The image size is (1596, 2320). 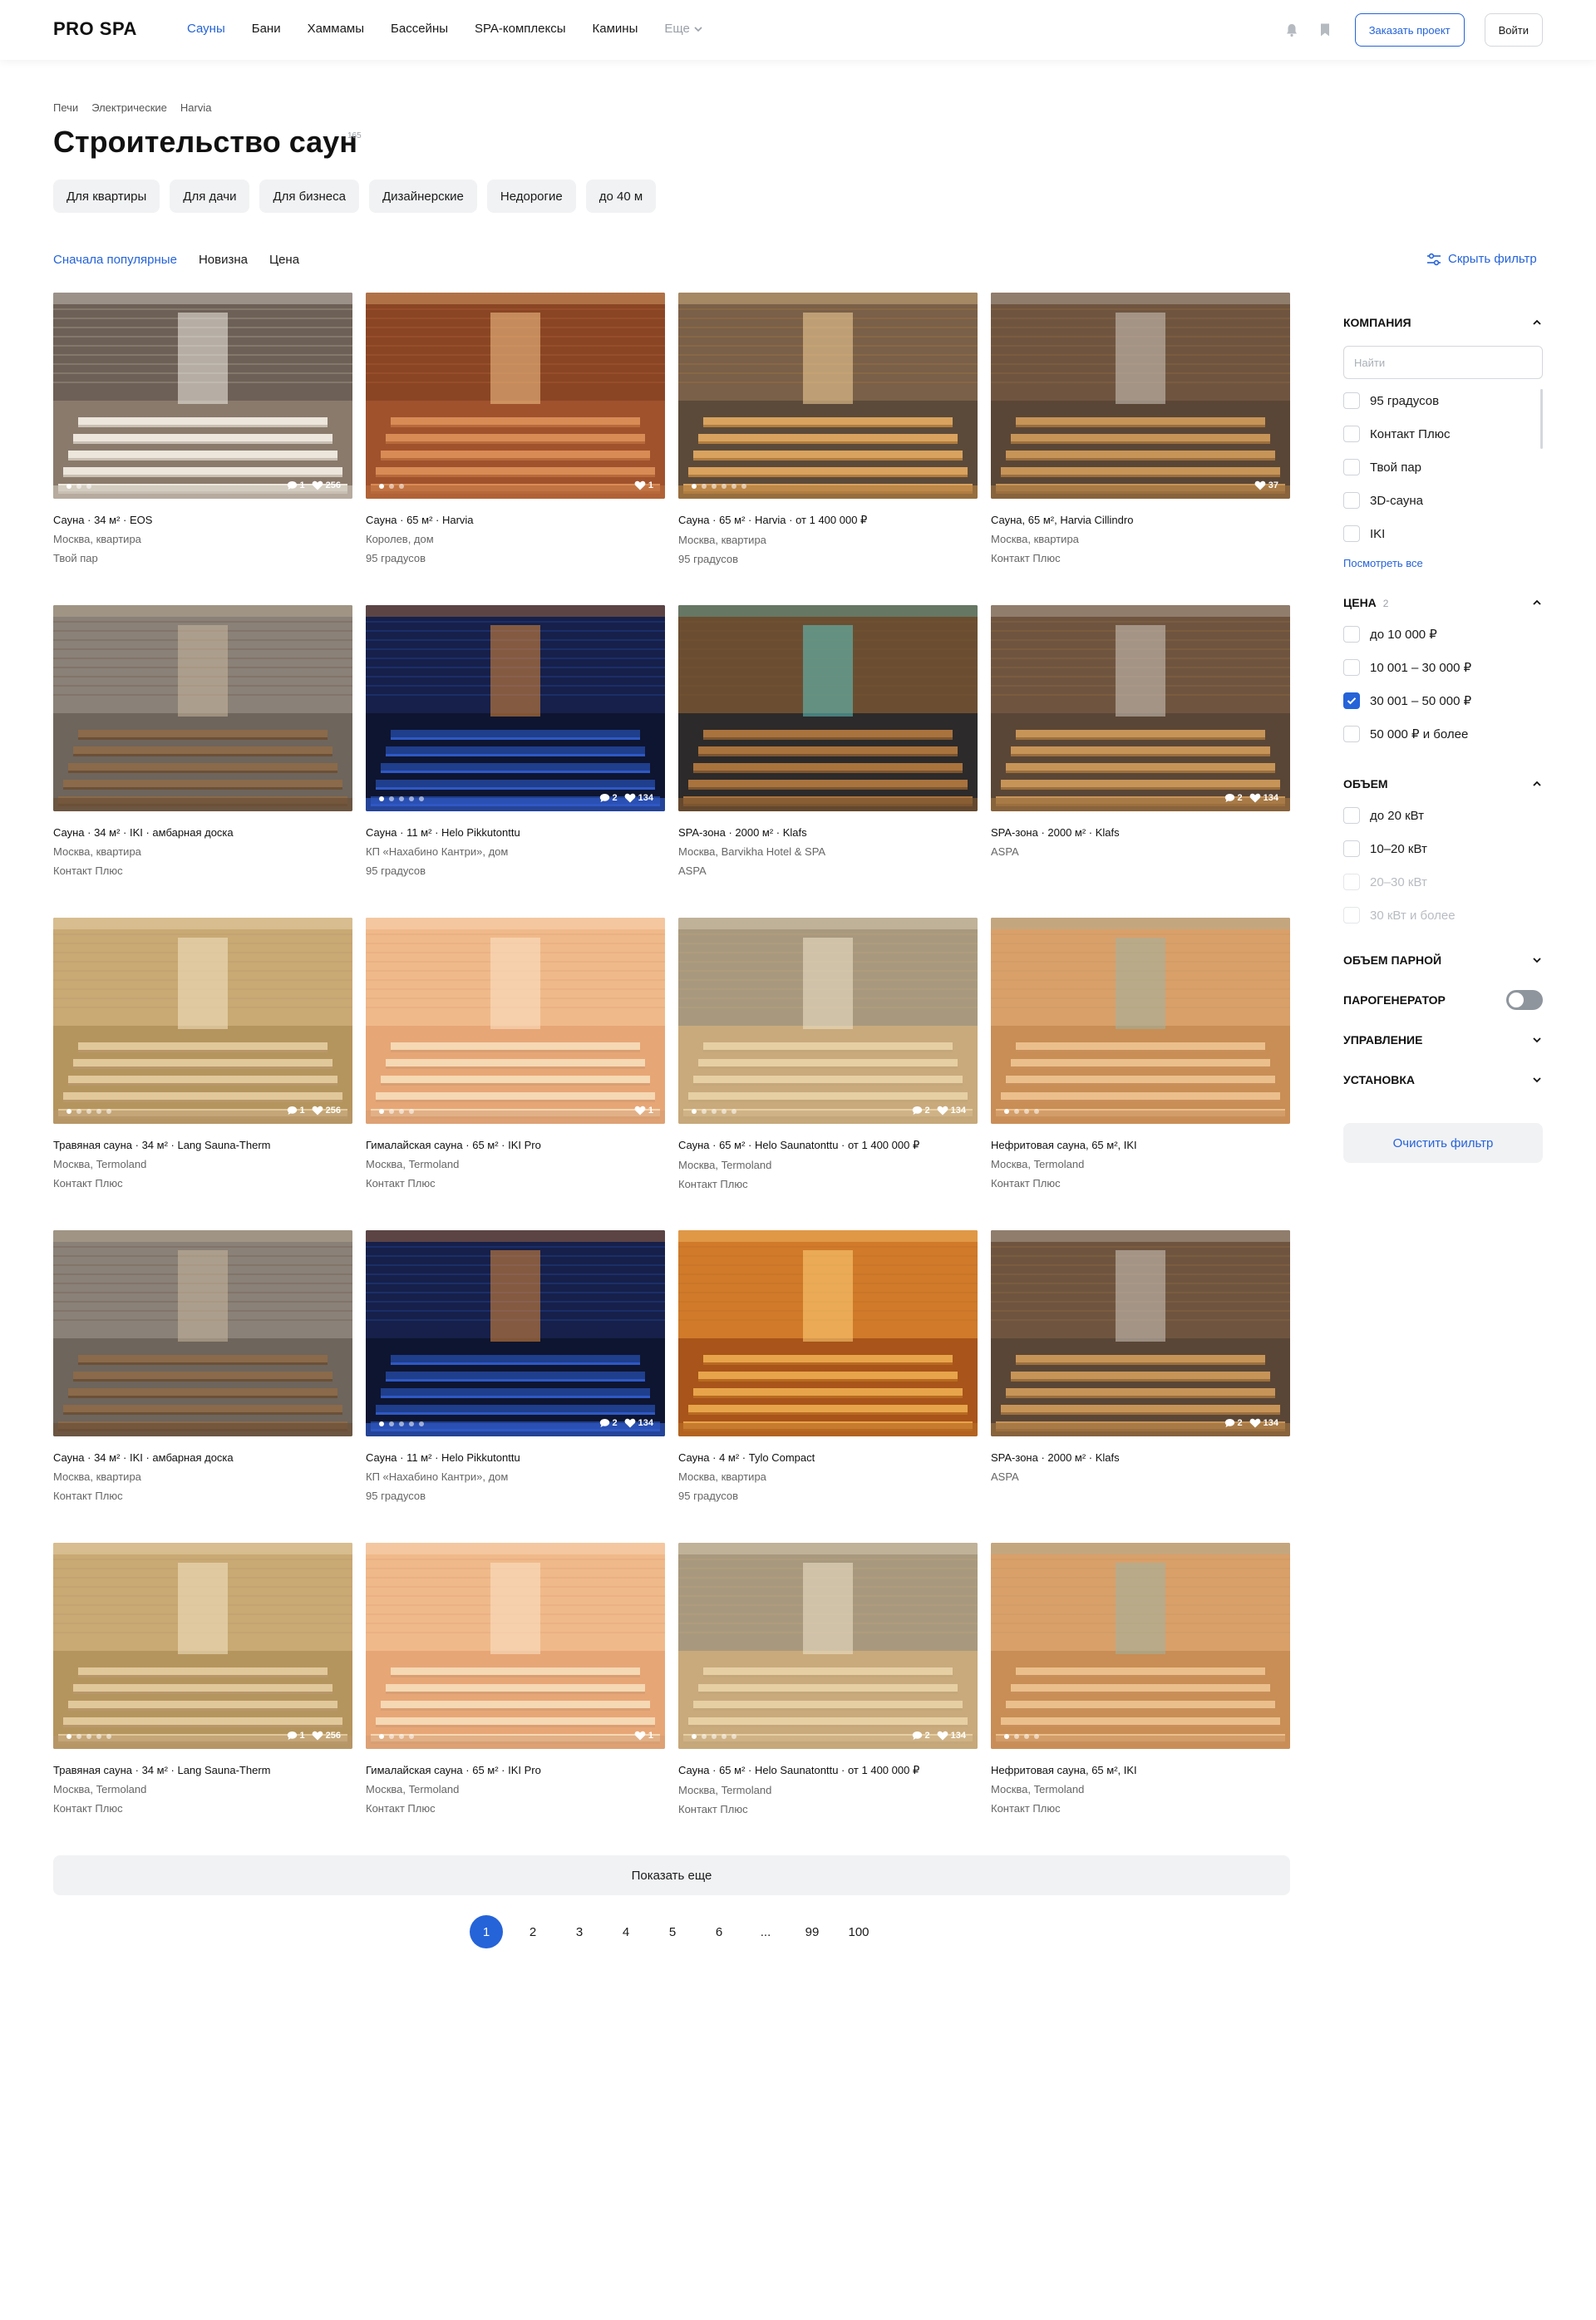 I want to click on card-title: Сауна, 65 м², Harvia Cillindro, so click(x=1140, y=520).